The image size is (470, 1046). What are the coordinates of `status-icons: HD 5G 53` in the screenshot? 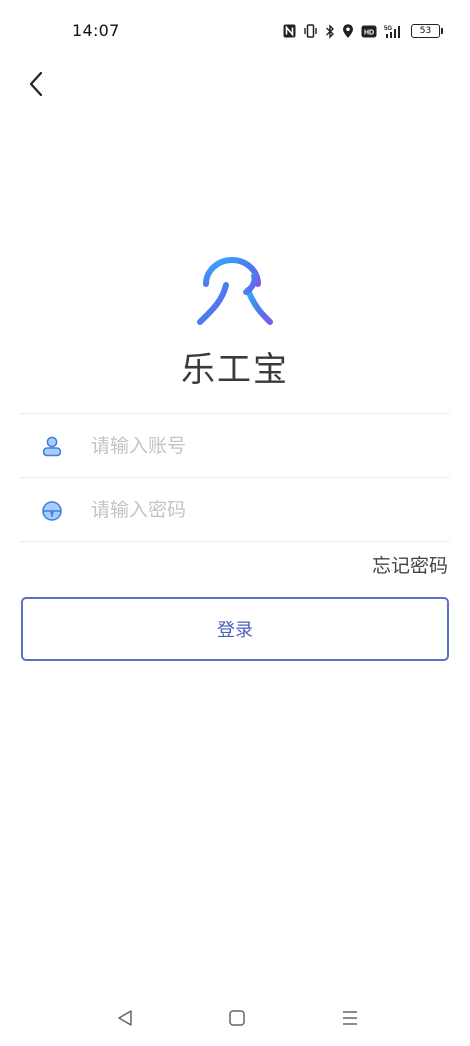 It's located at (363, 31).